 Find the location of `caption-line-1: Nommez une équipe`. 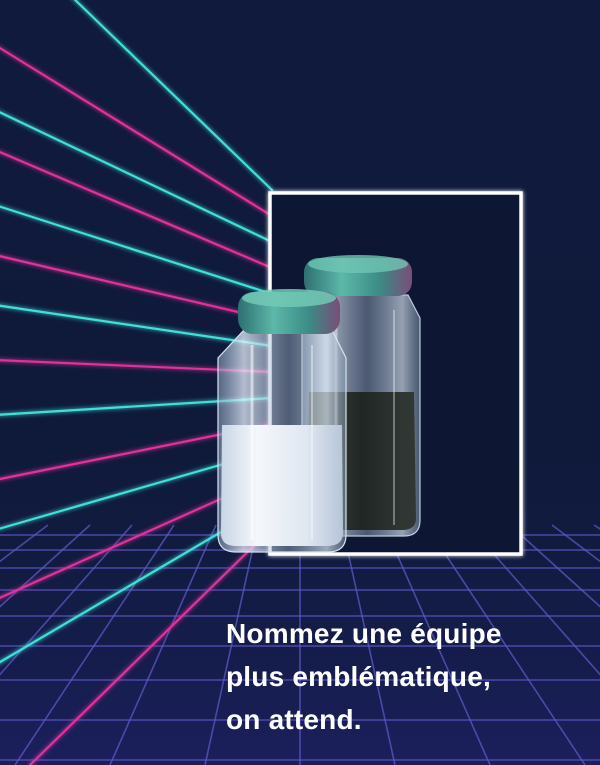

caption-line-1: Nommez une équipe is located at coordinates (364, 633).